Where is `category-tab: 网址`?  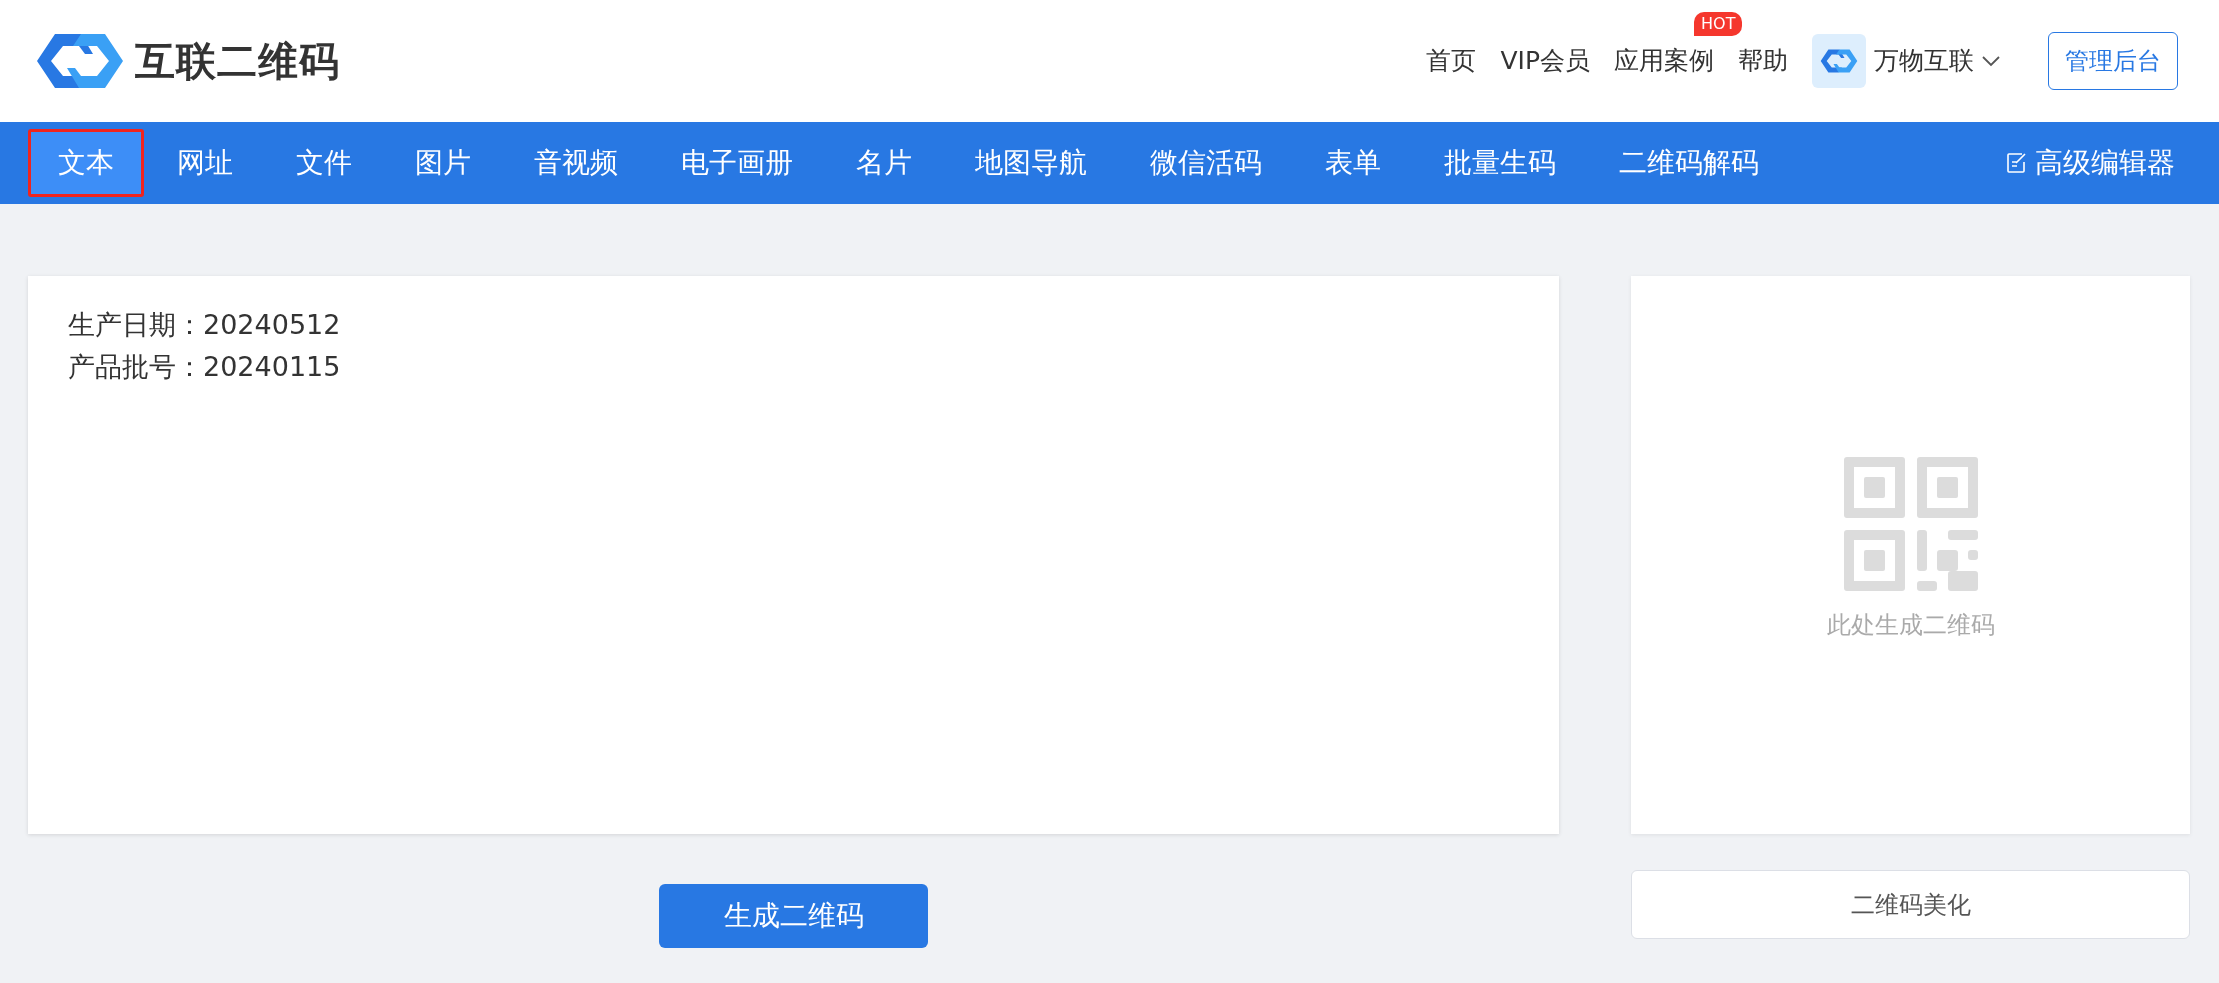 category-tab: 网址 is located at coordinates (205, 163).